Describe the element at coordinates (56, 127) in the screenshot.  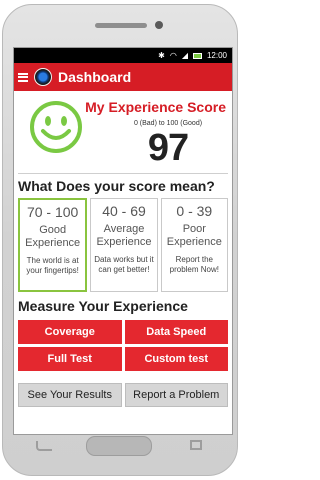
I see `smiley-face-icon` at that location.